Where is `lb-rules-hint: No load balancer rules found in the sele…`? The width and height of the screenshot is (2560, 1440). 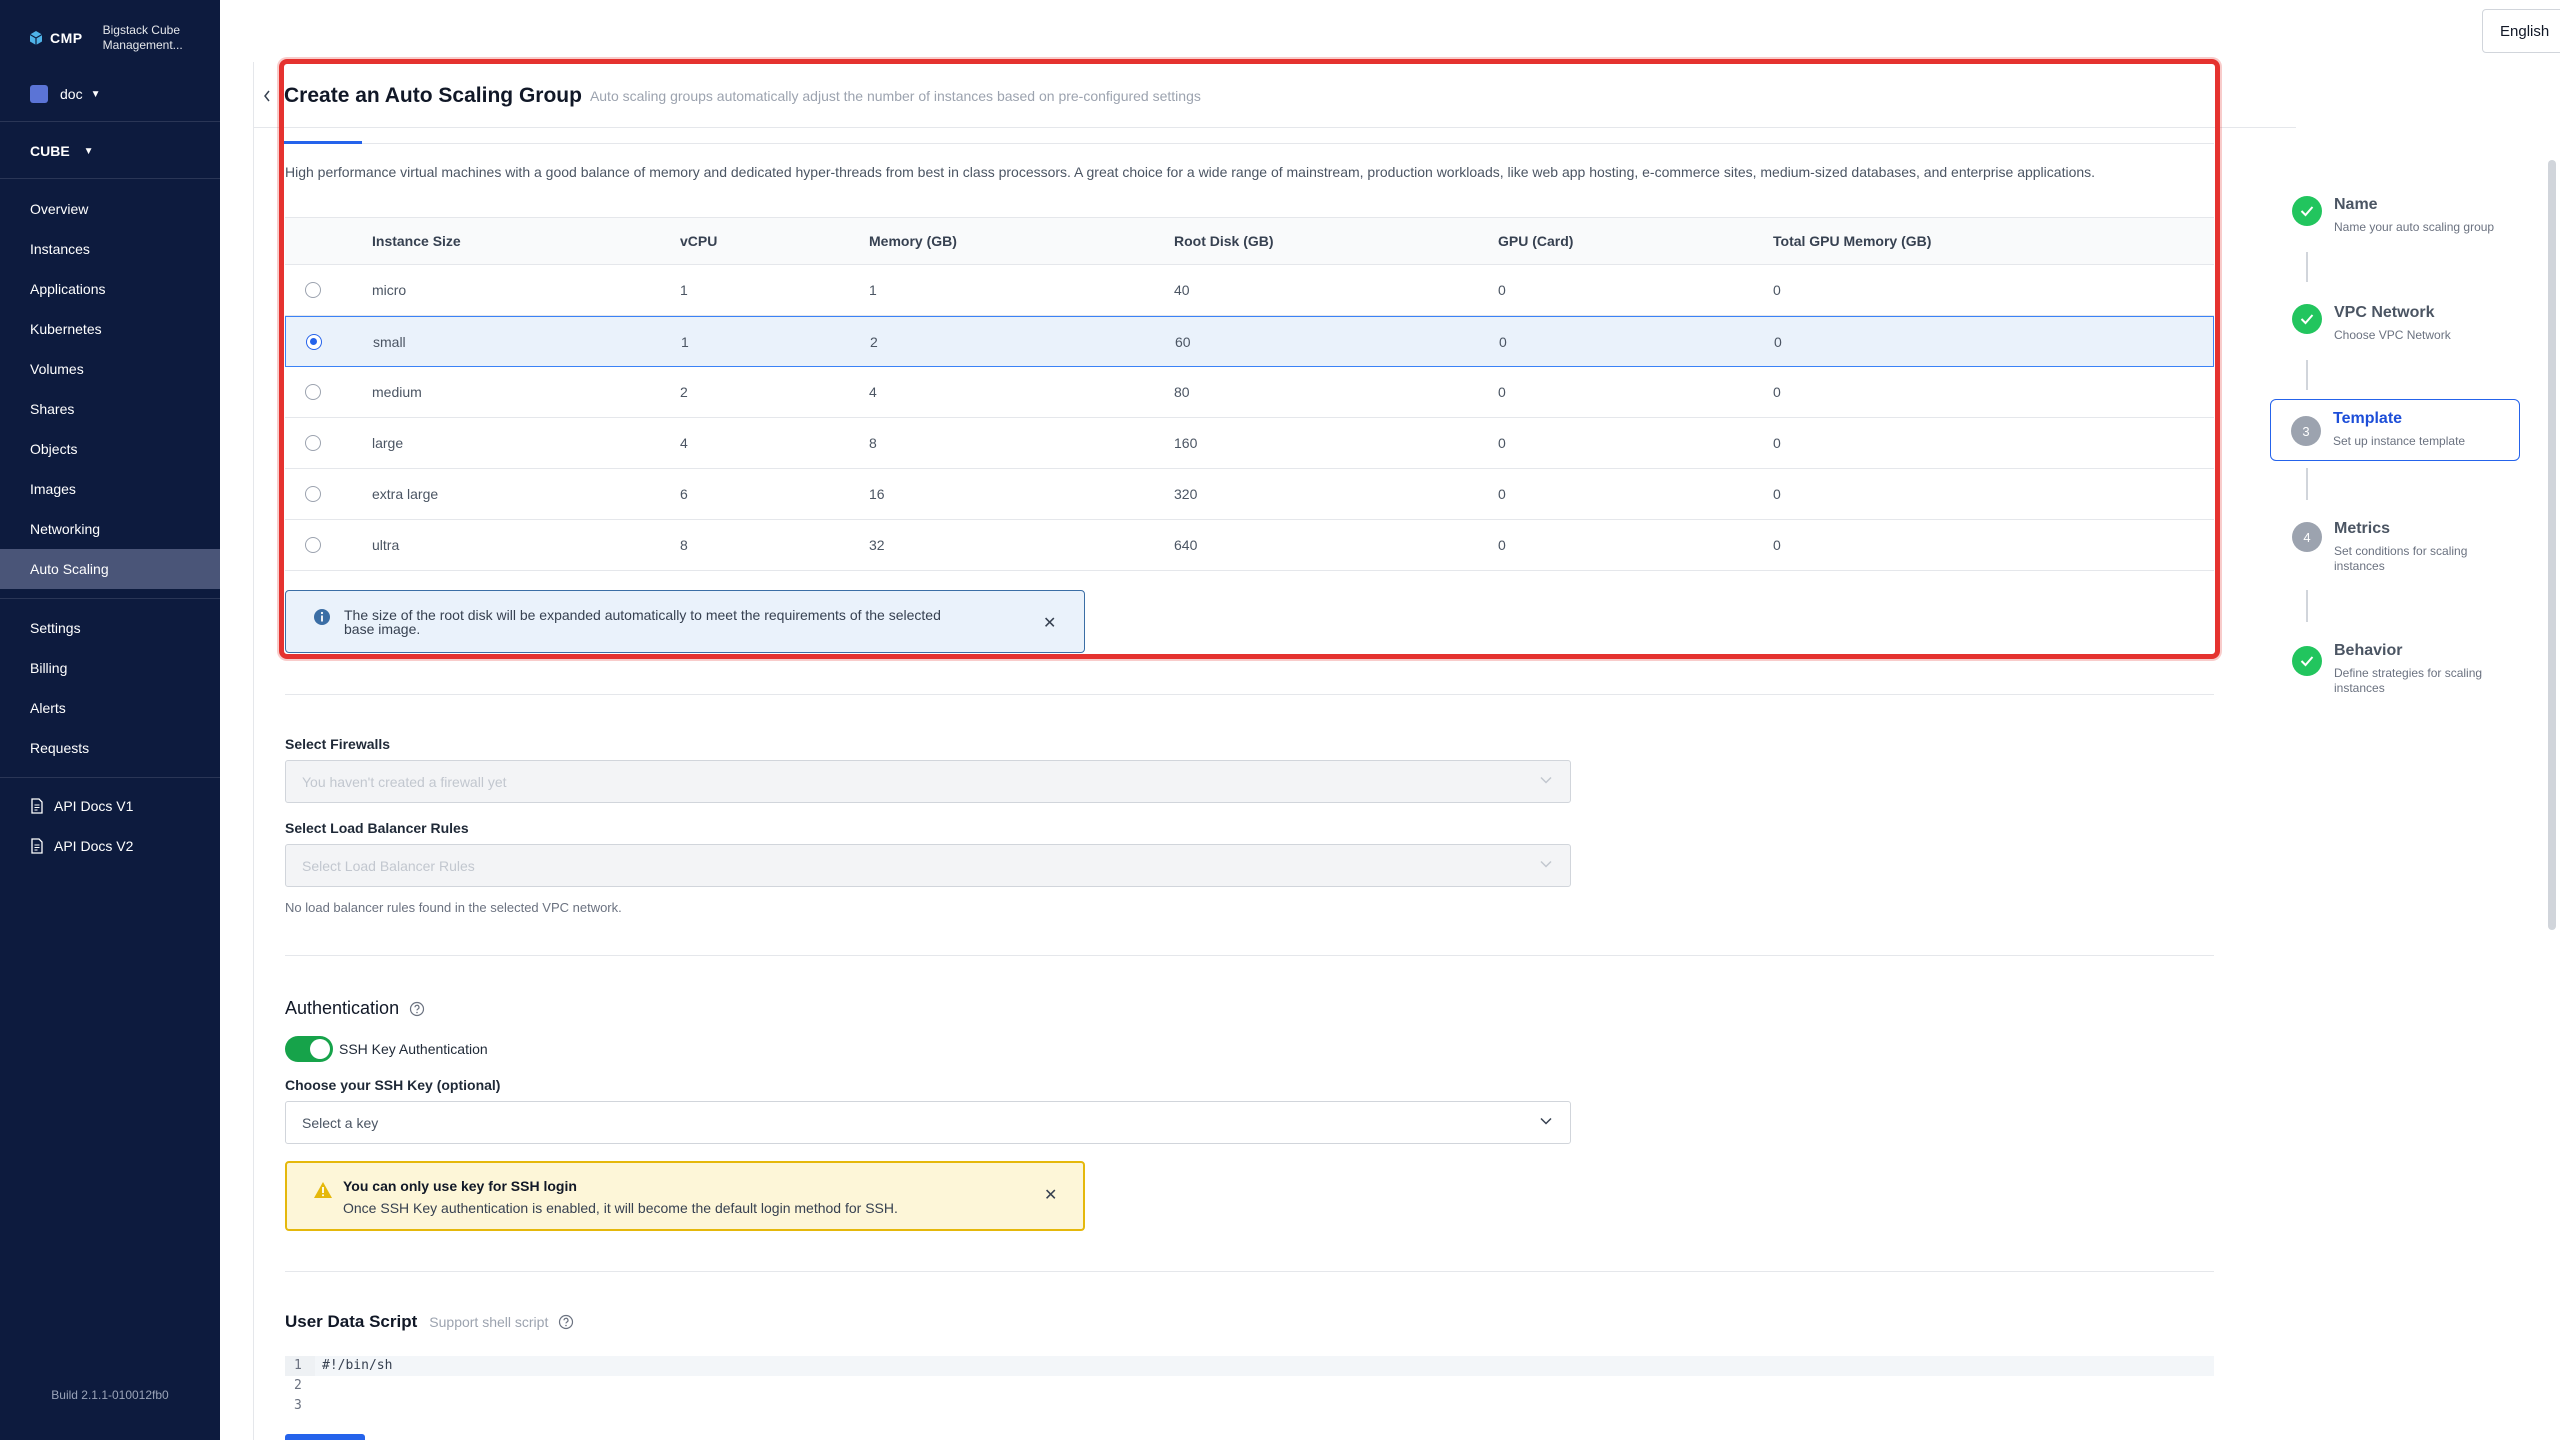
lb-rules-hint: No load balancer rules found in the sele… is located at coordinates (453, 907).